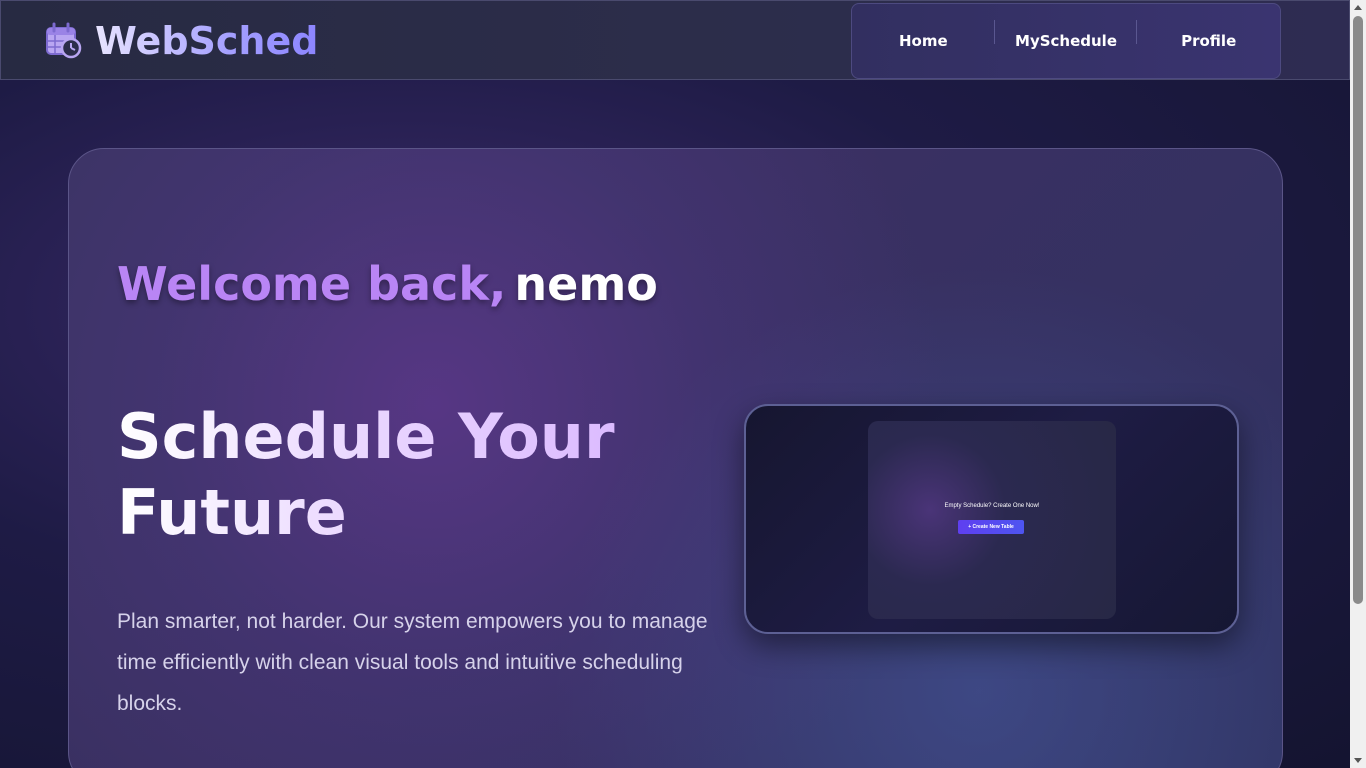 This screenshot has height=768, width=1366. Describe the element at coordinates (1358, 310) in the screenshot. I see `scroll-thumb` at that location.